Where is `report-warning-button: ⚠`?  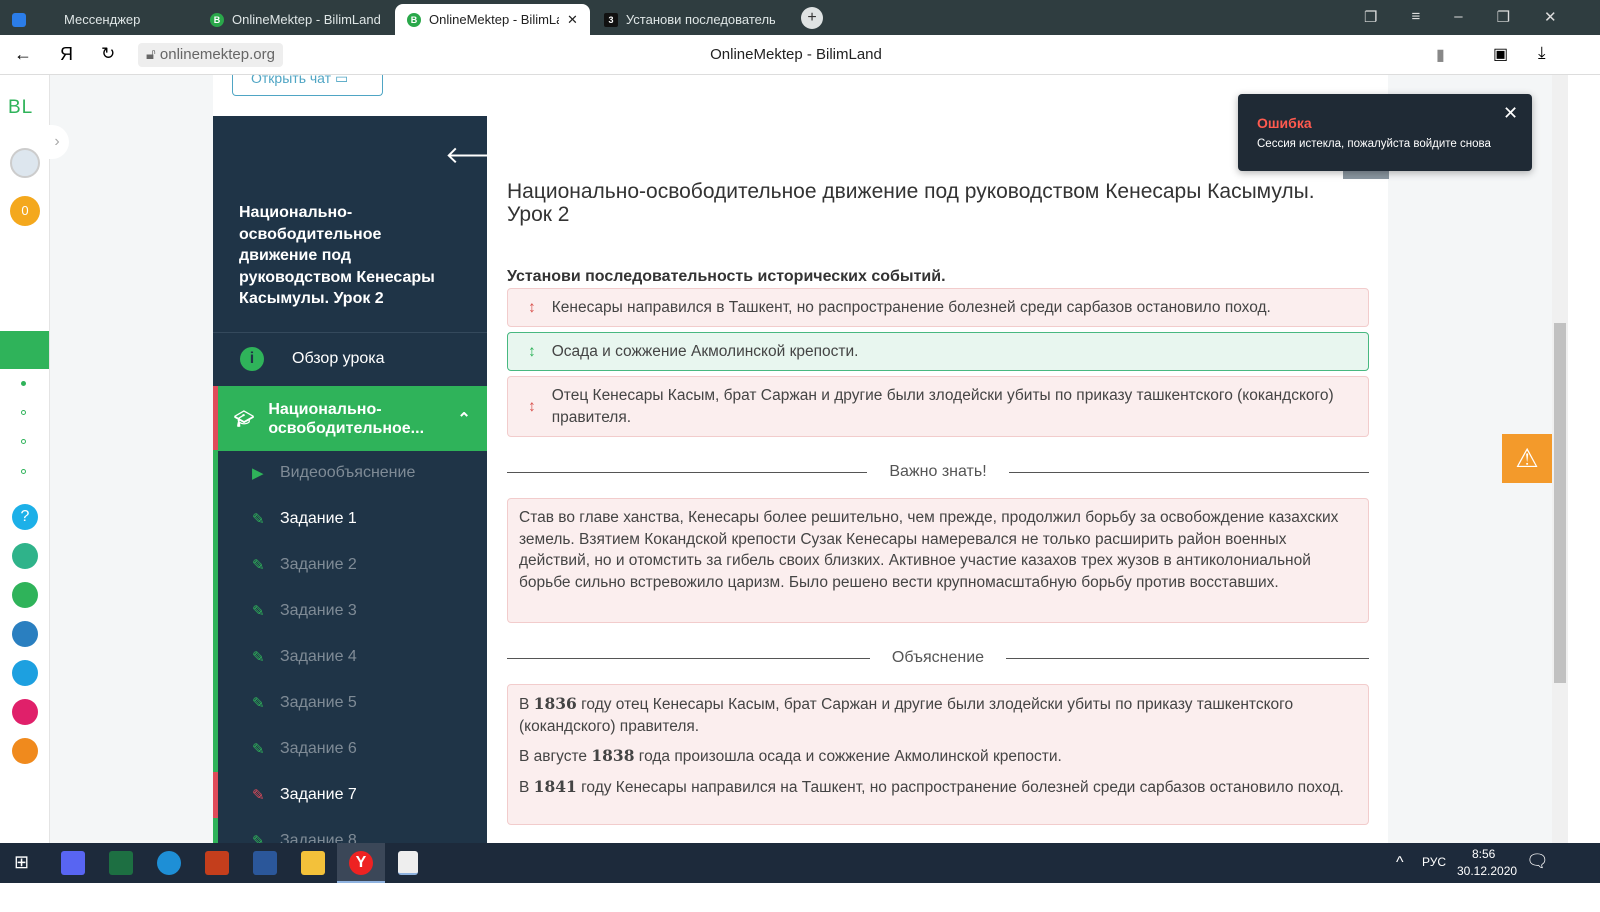
report-warning-button: ⚠ is located at coordinates (1527, 458).